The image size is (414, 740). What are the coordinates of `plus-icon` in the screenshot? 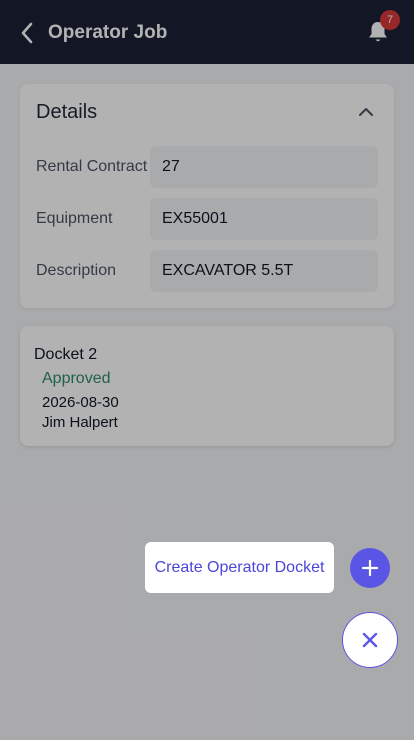 It's located at (370, 568).